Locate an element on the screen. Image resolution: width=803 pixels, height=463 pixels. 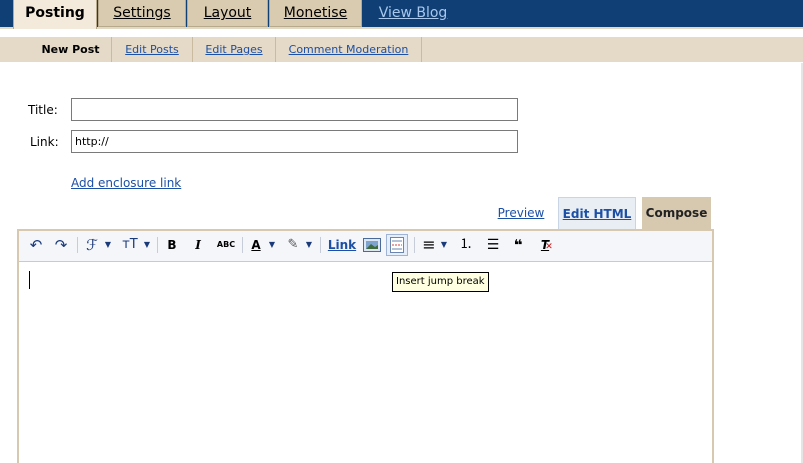
highlight-color-icon: ✎ is located at coordinates (293, 245).